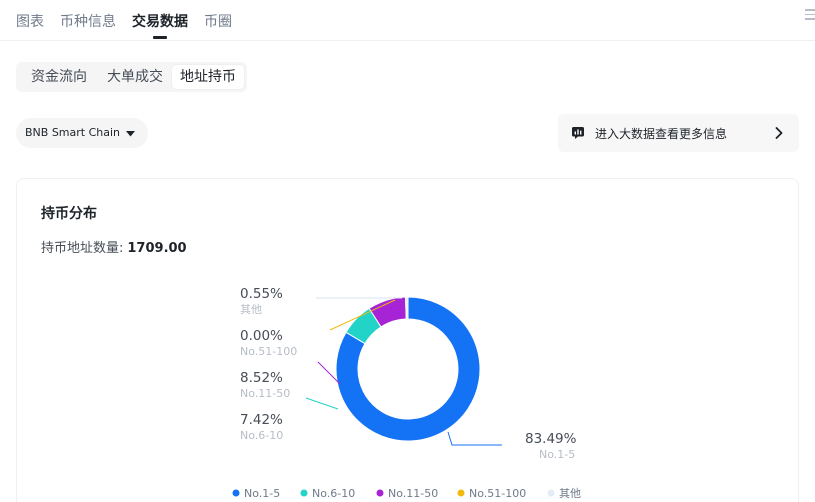 The width and height of the screenshot is (815, 502). What do you see at coordinates (261, 294) in the screenshot?
I see `slice-percent-label: 0.55%` at bounding box center [261, 294].